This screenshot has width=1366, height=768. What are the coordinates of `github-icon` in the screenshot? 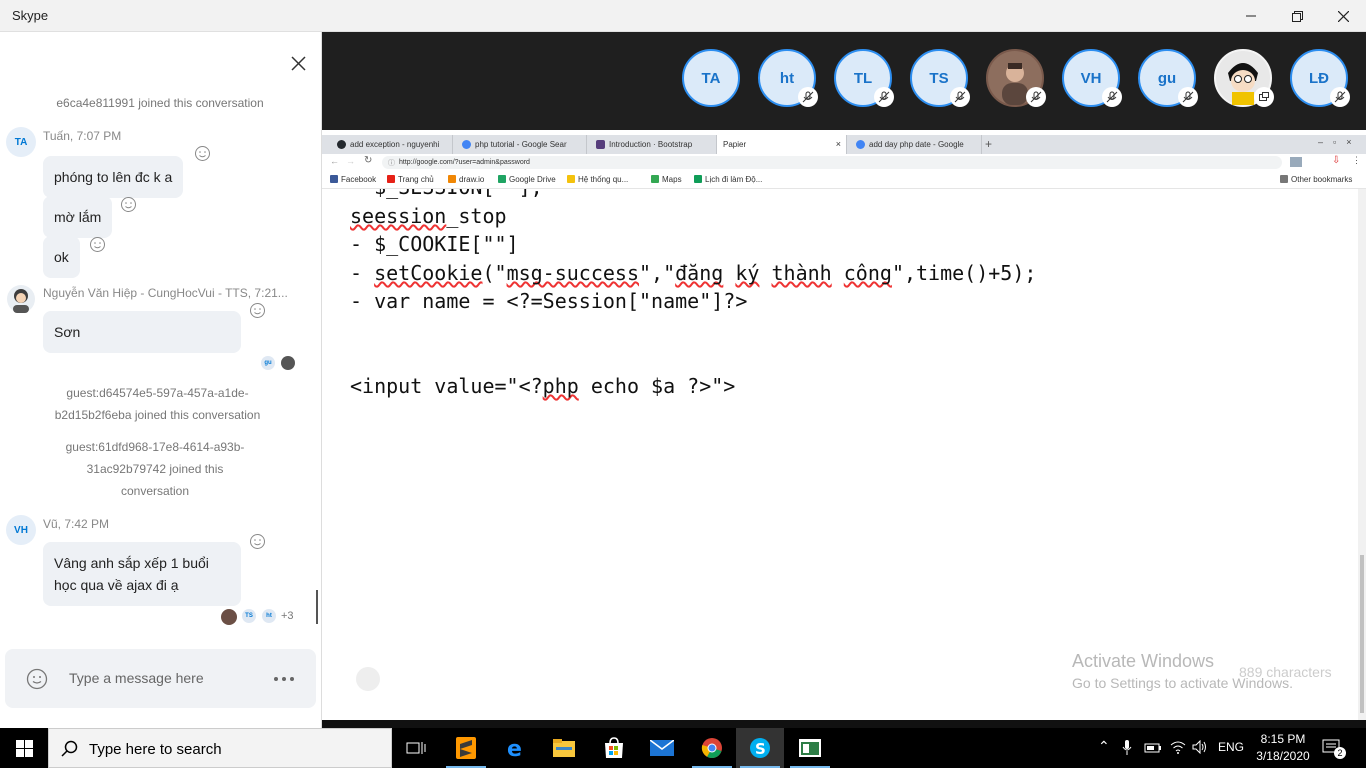 It's located at (341, 144).